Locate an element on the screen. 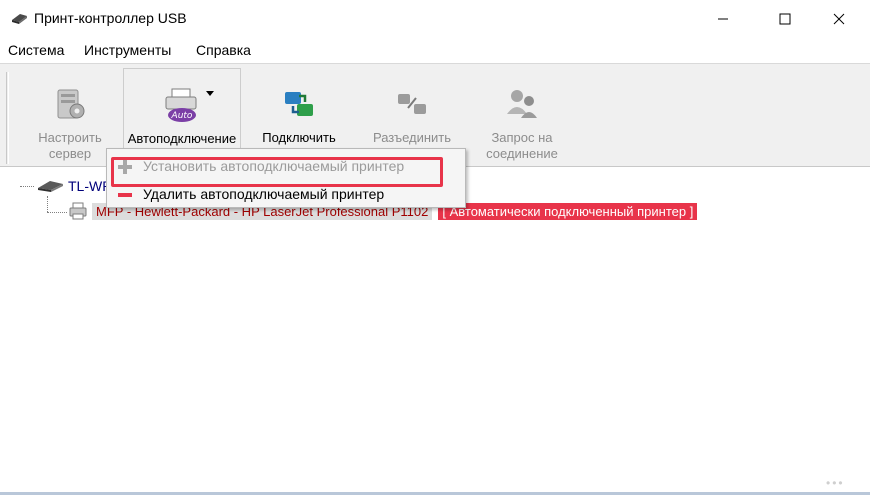  close-icon is located at coordinates (839, 19).